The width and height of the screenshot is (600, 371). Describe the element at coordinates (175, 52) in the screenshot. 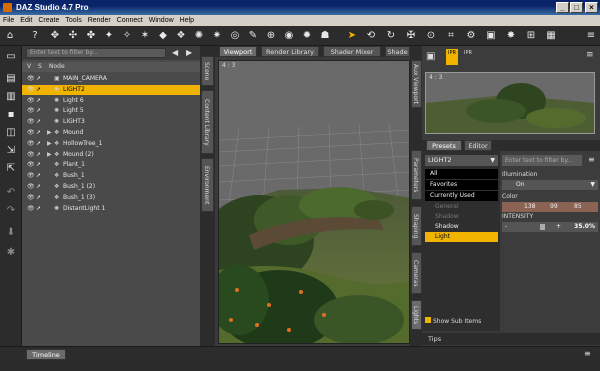

I see `back-arrow-icon: ◀` at that location.